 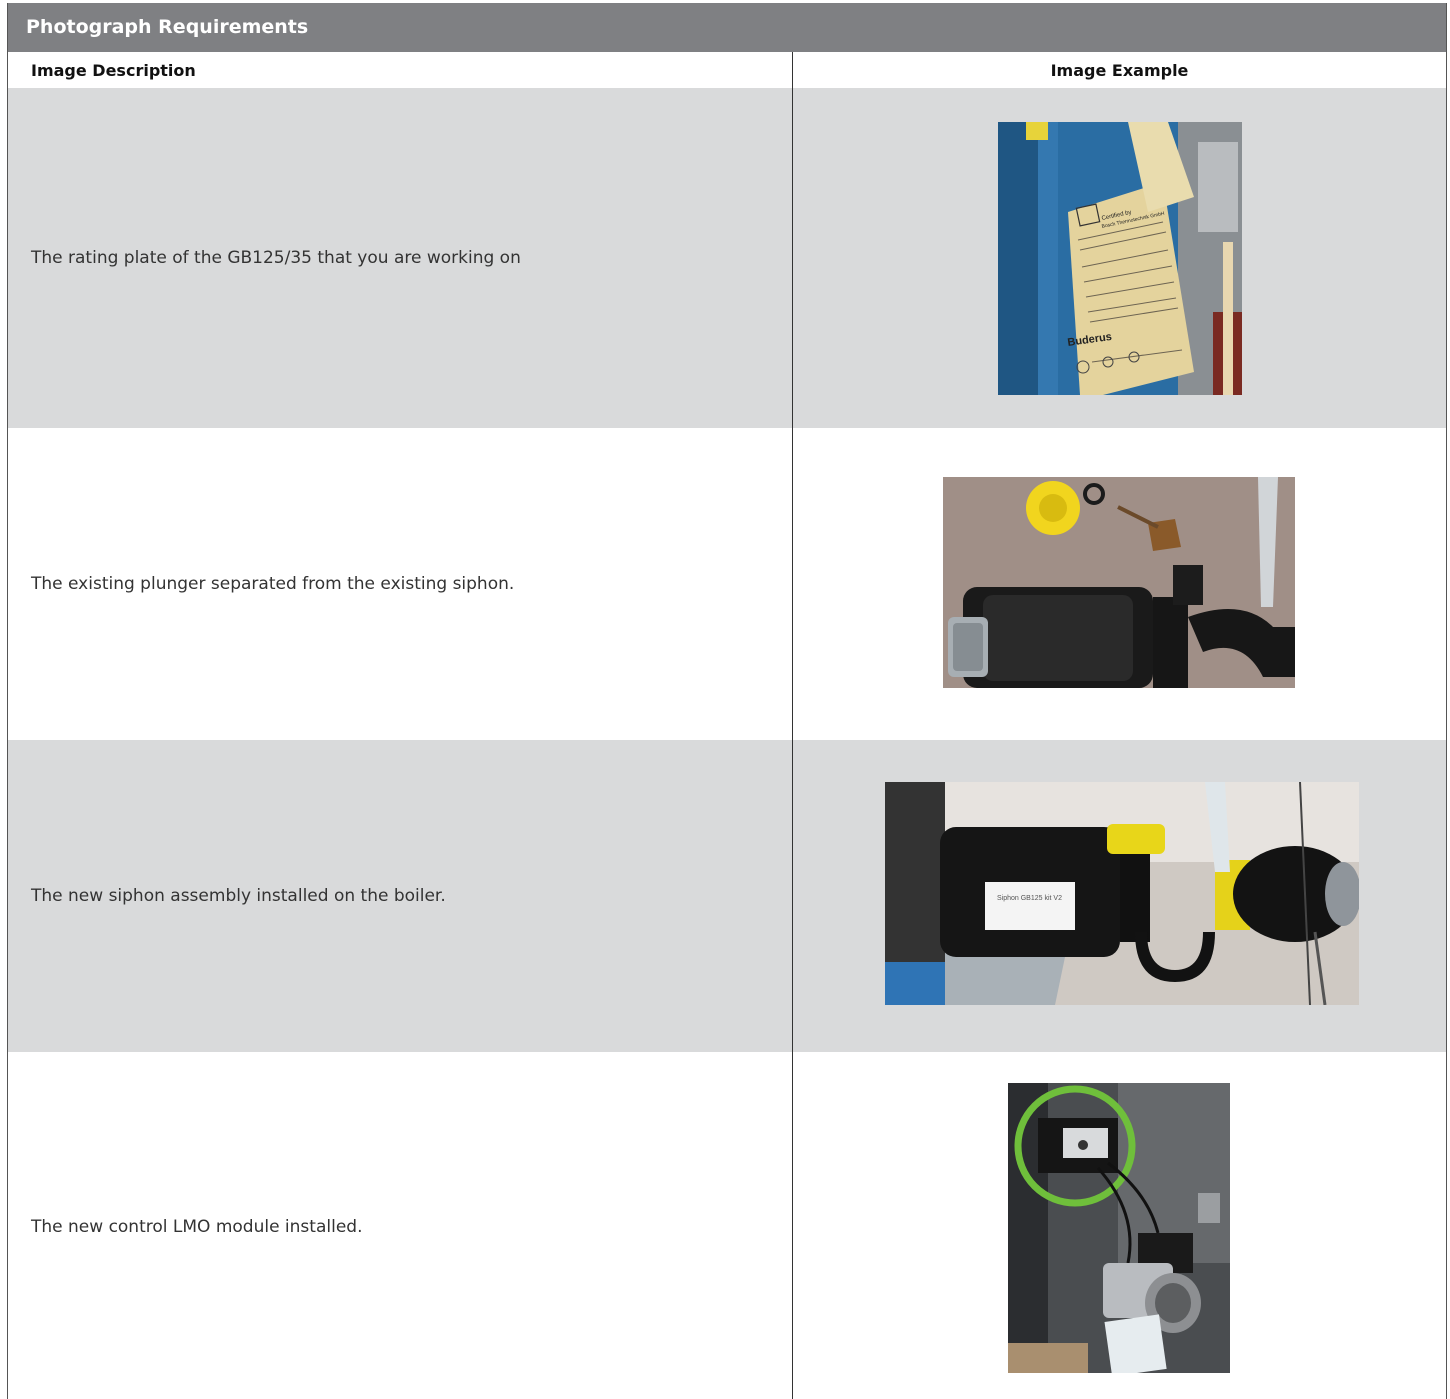 What do you see at coordinates (727, 27) in the screenshot?
I see `table-title-bar: Photograph Requirements` at bounding box center [727, 27].